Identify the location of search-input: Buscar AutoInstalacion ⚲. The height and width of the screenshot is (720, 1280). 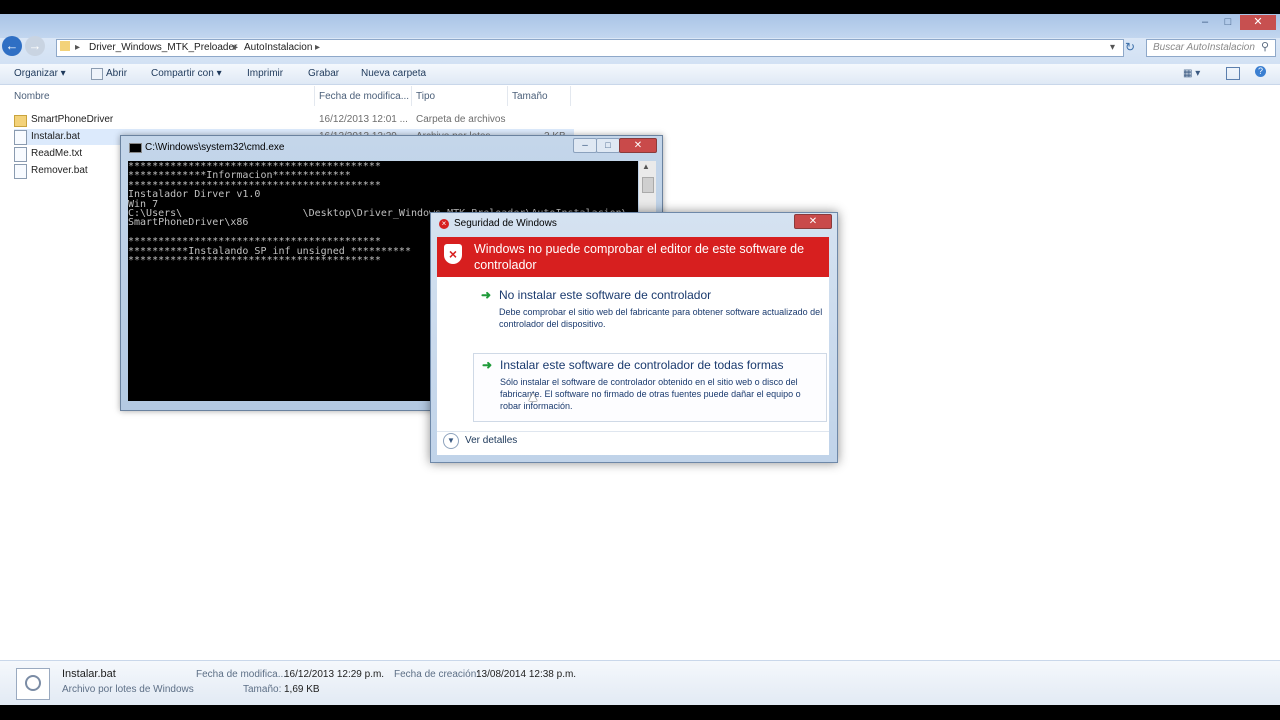
(1211, 48).